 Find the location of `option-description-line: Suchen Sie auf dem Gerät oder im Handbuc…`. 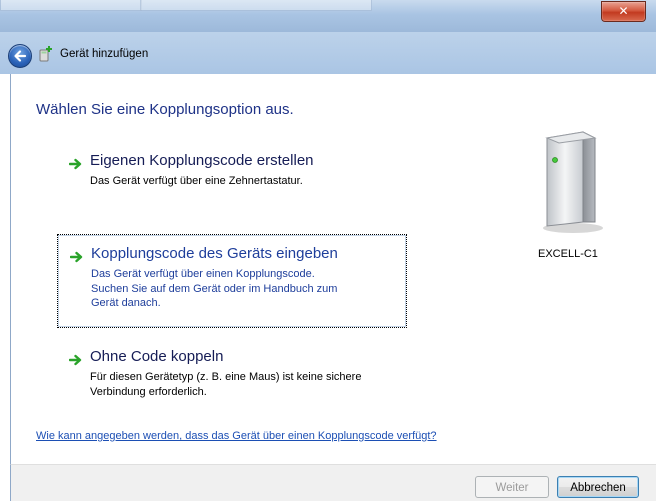

option-description-line: Suchen Sie auf dem Gerät oder im Handbuc… is located at coordinates (214, 288).